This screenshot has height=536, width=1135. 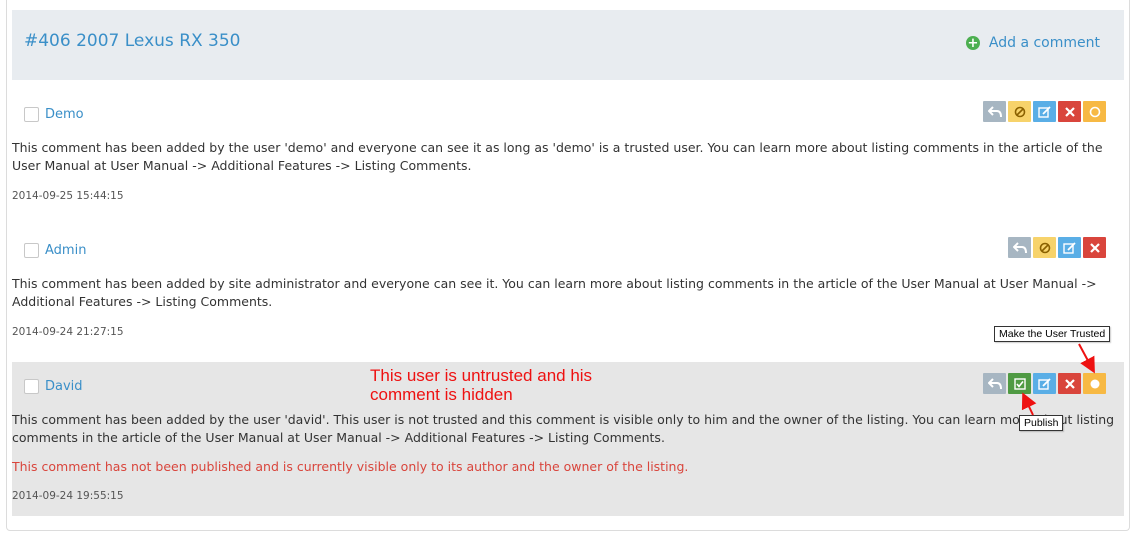 What do you see at coordinates (568, 250) in the screenshot?
I see `comment-header: Admin` at bounding box center [568, 250].